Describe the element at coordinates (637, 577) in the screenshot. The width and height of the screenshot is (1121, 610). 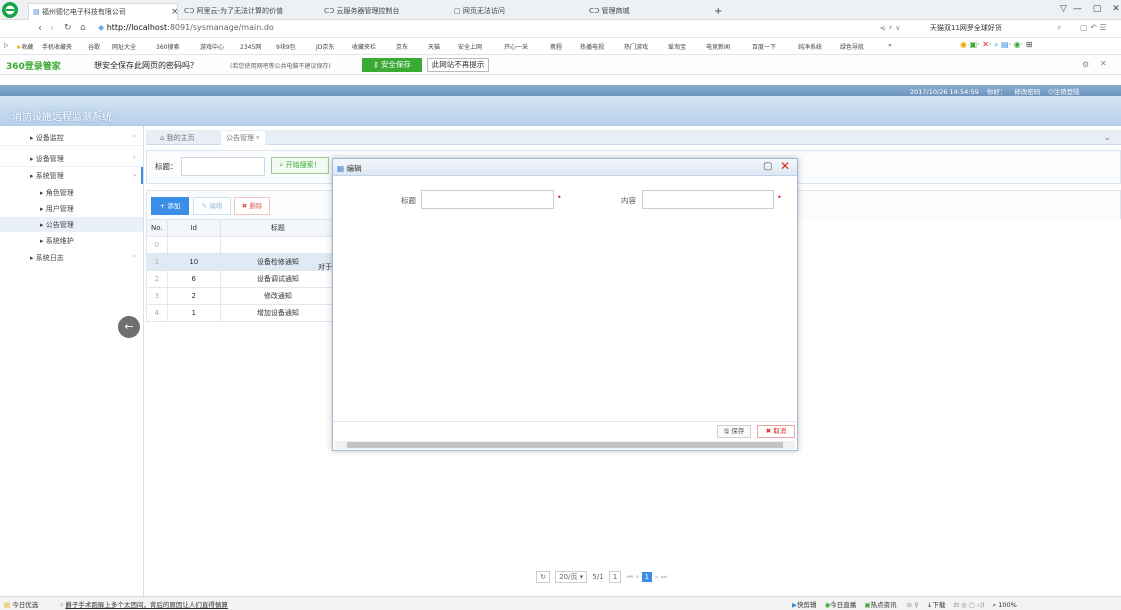
I see `prev-page-icon: «` at that location.